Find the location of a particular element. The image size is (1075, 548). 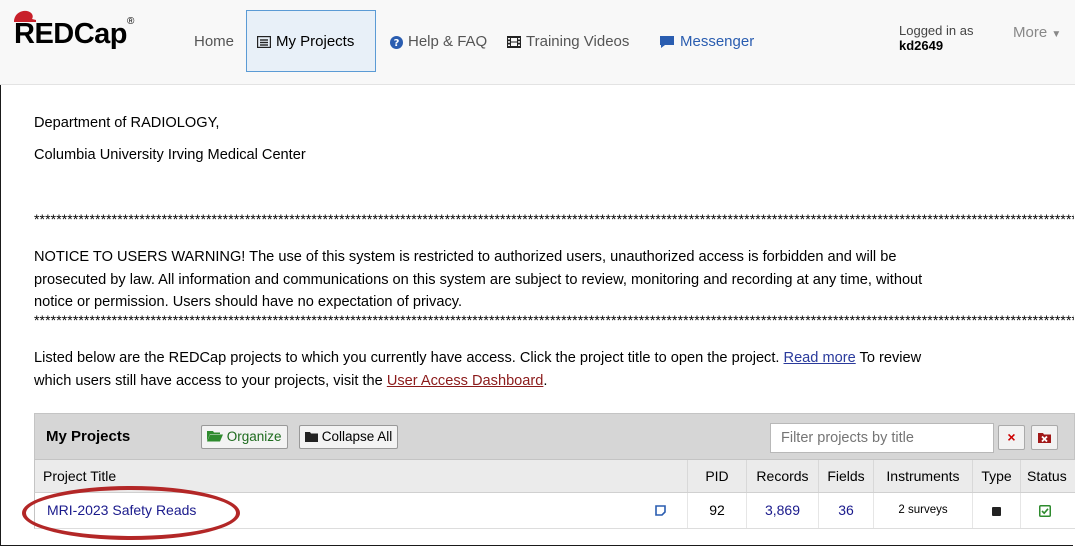

close-icon: × is located at coordinates (1011, 437).